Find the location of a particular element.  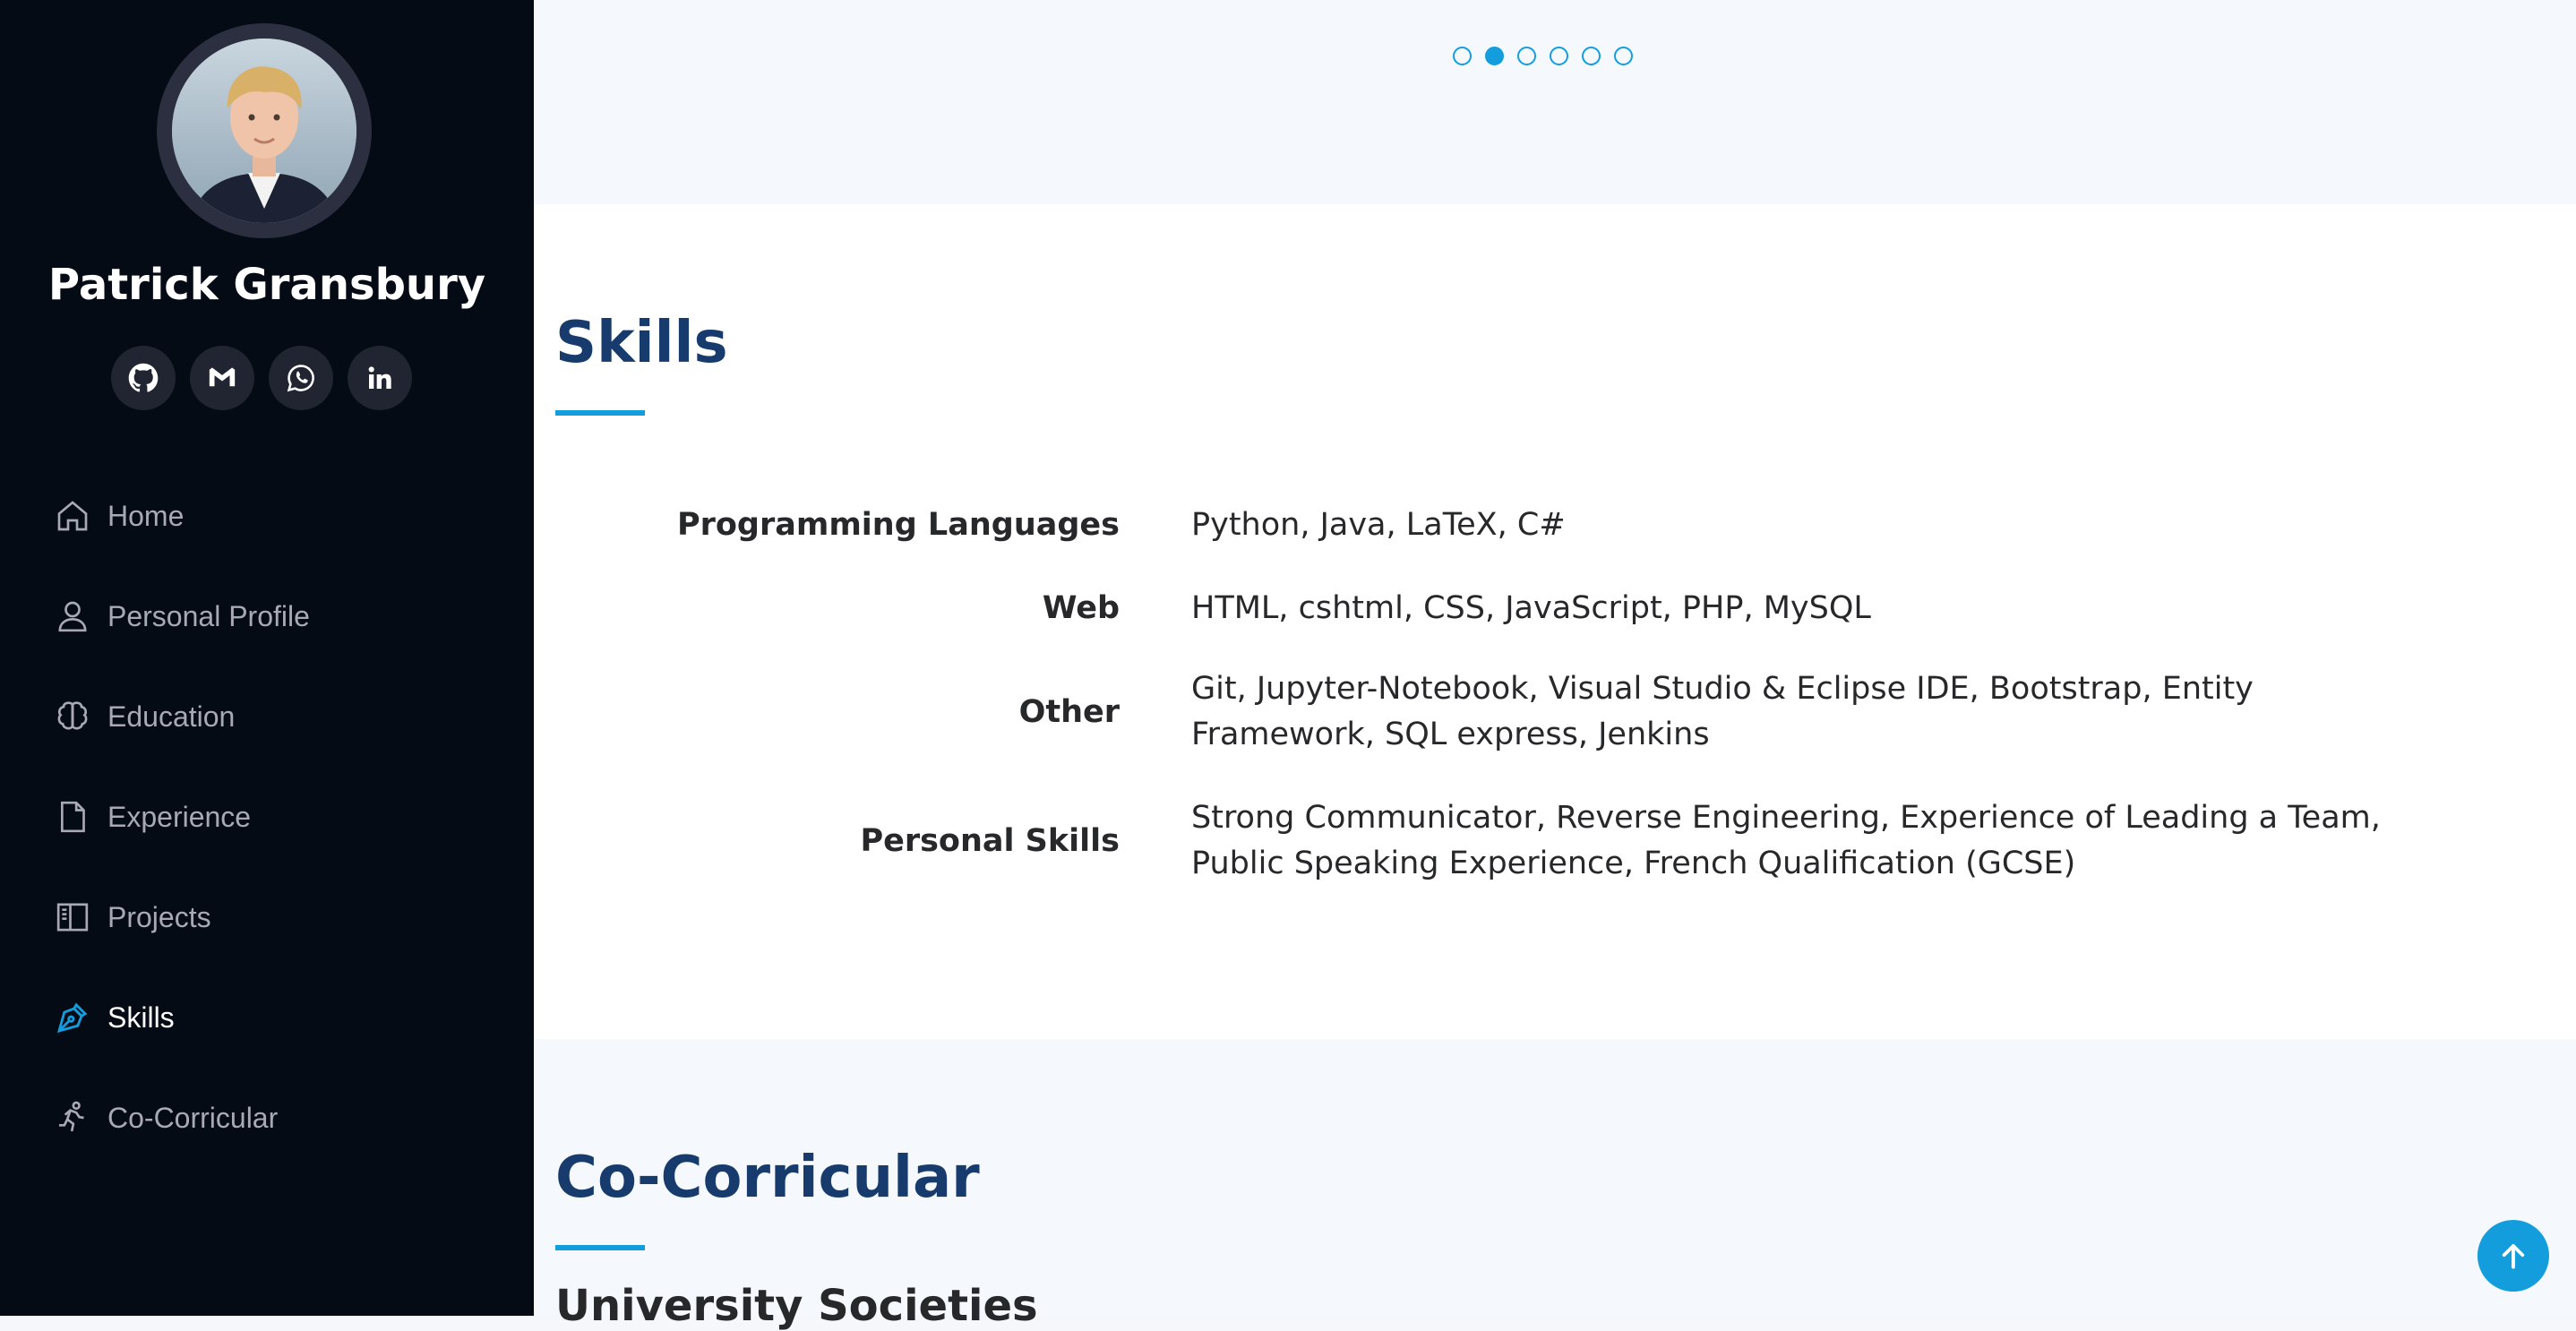

running-person-icon is located at coordinates (72, 1117).